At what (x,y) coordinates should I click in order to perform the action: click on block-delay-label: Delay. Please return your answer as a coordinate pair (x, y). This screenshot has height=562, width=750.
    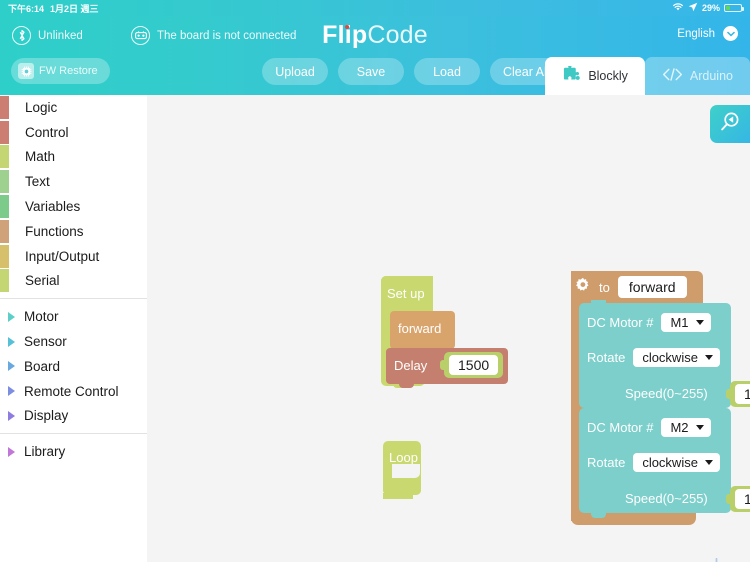
    Looking at the image, I should click on (411, 365).